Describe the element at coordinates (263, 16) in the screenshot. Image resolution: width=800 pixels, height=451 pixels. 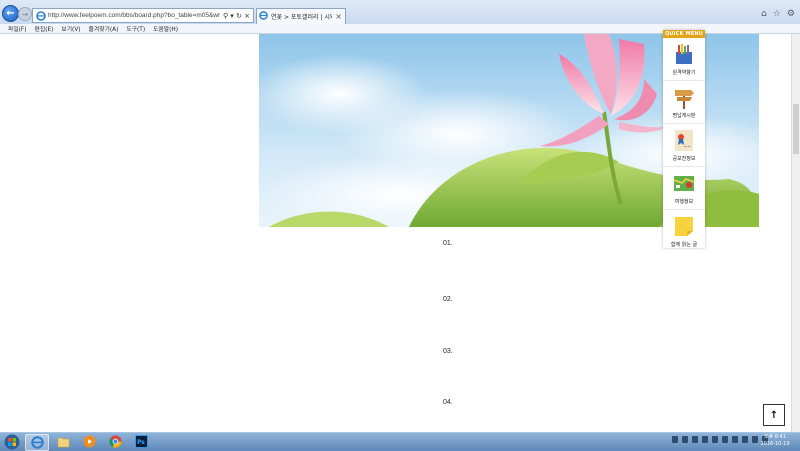
I see `tab-ie-icon` at that location.